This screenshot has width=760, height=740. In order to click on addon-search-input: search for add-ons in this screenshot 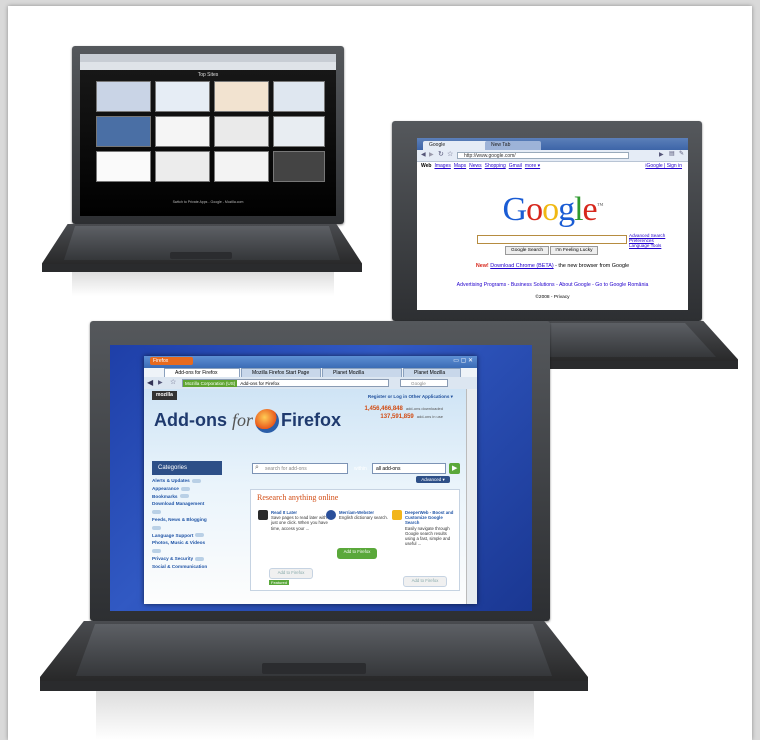, I will do `click(300, 468)`.